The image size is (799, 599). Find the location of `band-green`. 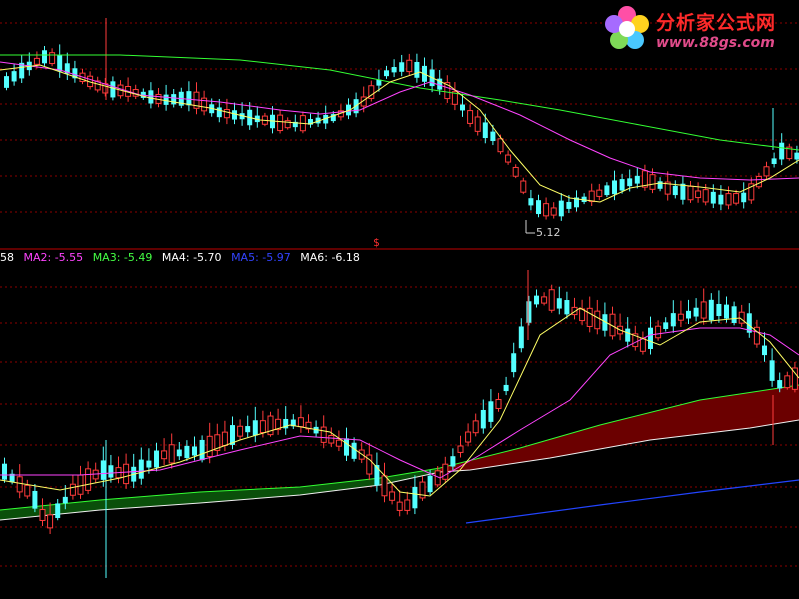

band-green is located at coordinates (220, 494).